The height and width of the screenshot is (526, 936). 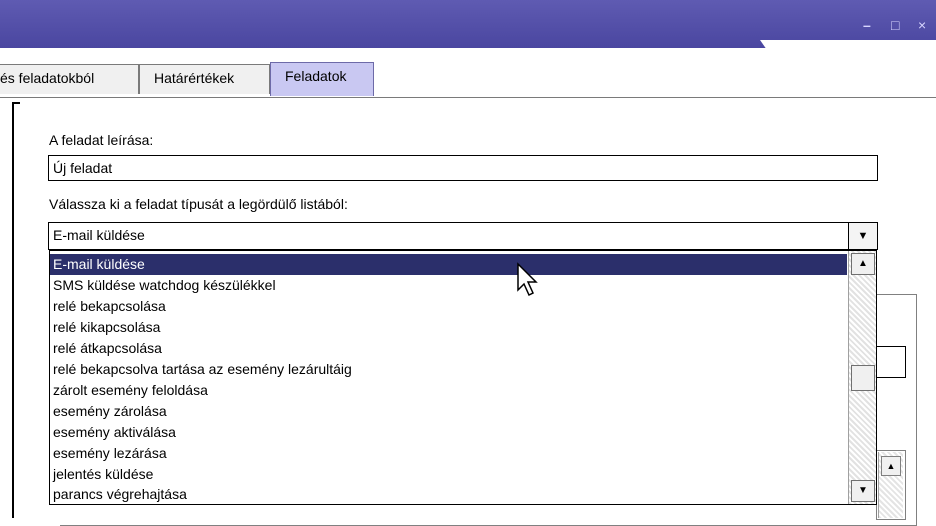 I want to click on panel-frame, so click(x=16, y=310).